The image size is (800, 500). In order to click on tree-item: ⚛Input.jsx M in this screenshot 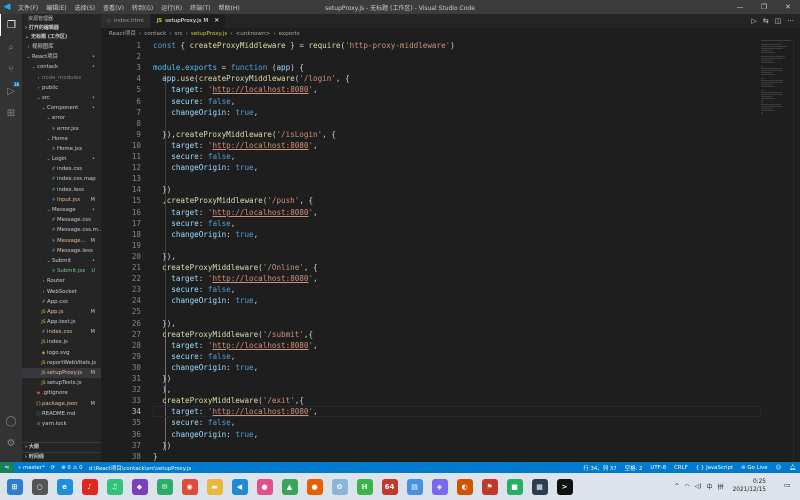, I will do `click(61, 200)`.